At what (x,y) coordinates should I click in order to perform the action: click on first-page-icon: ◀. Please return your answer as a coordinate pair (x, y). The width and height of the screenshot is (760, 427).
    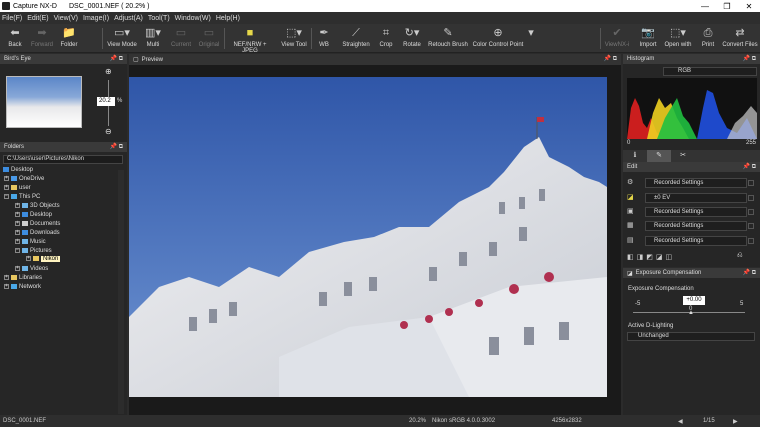
    Looking at the image, I should click on (680, 421).